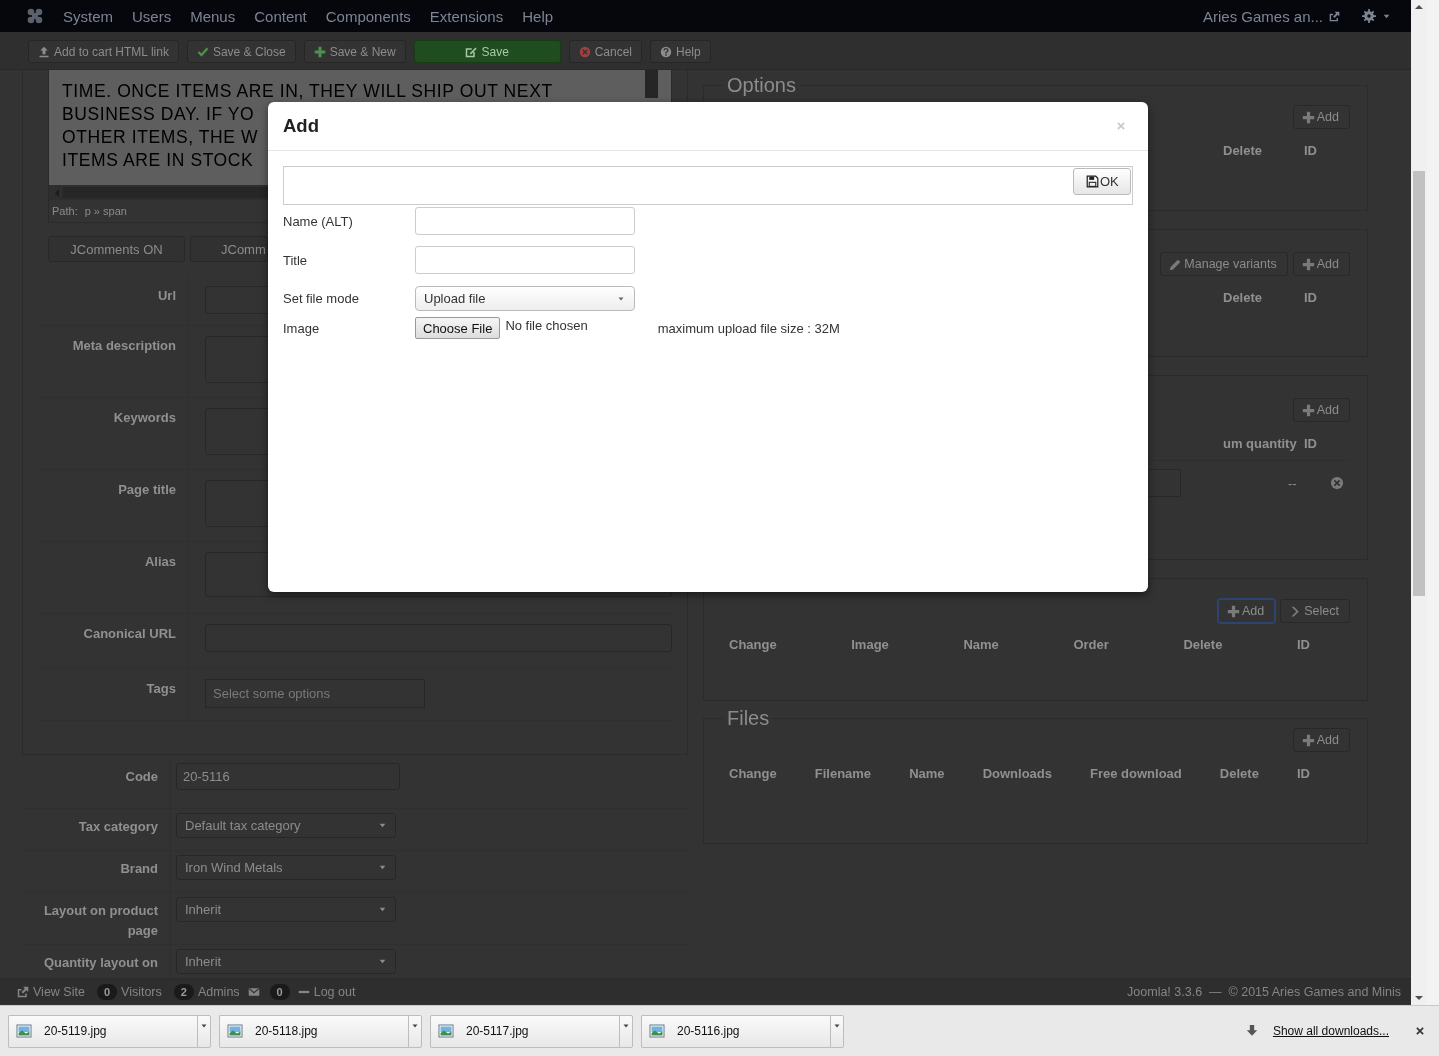 Image resolution: width=1439 pixels, height=1056 pixels. Describe the element at coordinates (296, 260) in the screenshot. I see `field-label: Title` at that location.